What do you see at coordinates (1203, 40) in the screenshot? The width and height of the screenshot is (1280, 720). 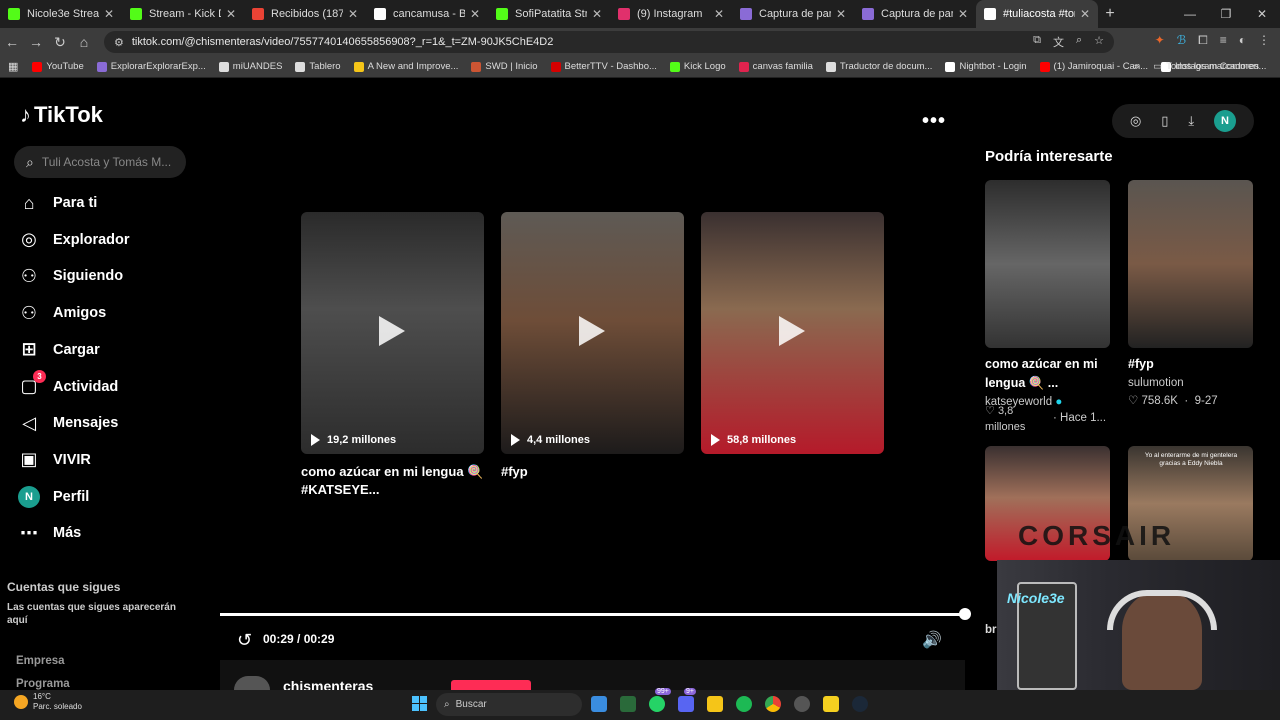 I see `puzzle-icon: ⧠` at bounding box center [1203, 40].